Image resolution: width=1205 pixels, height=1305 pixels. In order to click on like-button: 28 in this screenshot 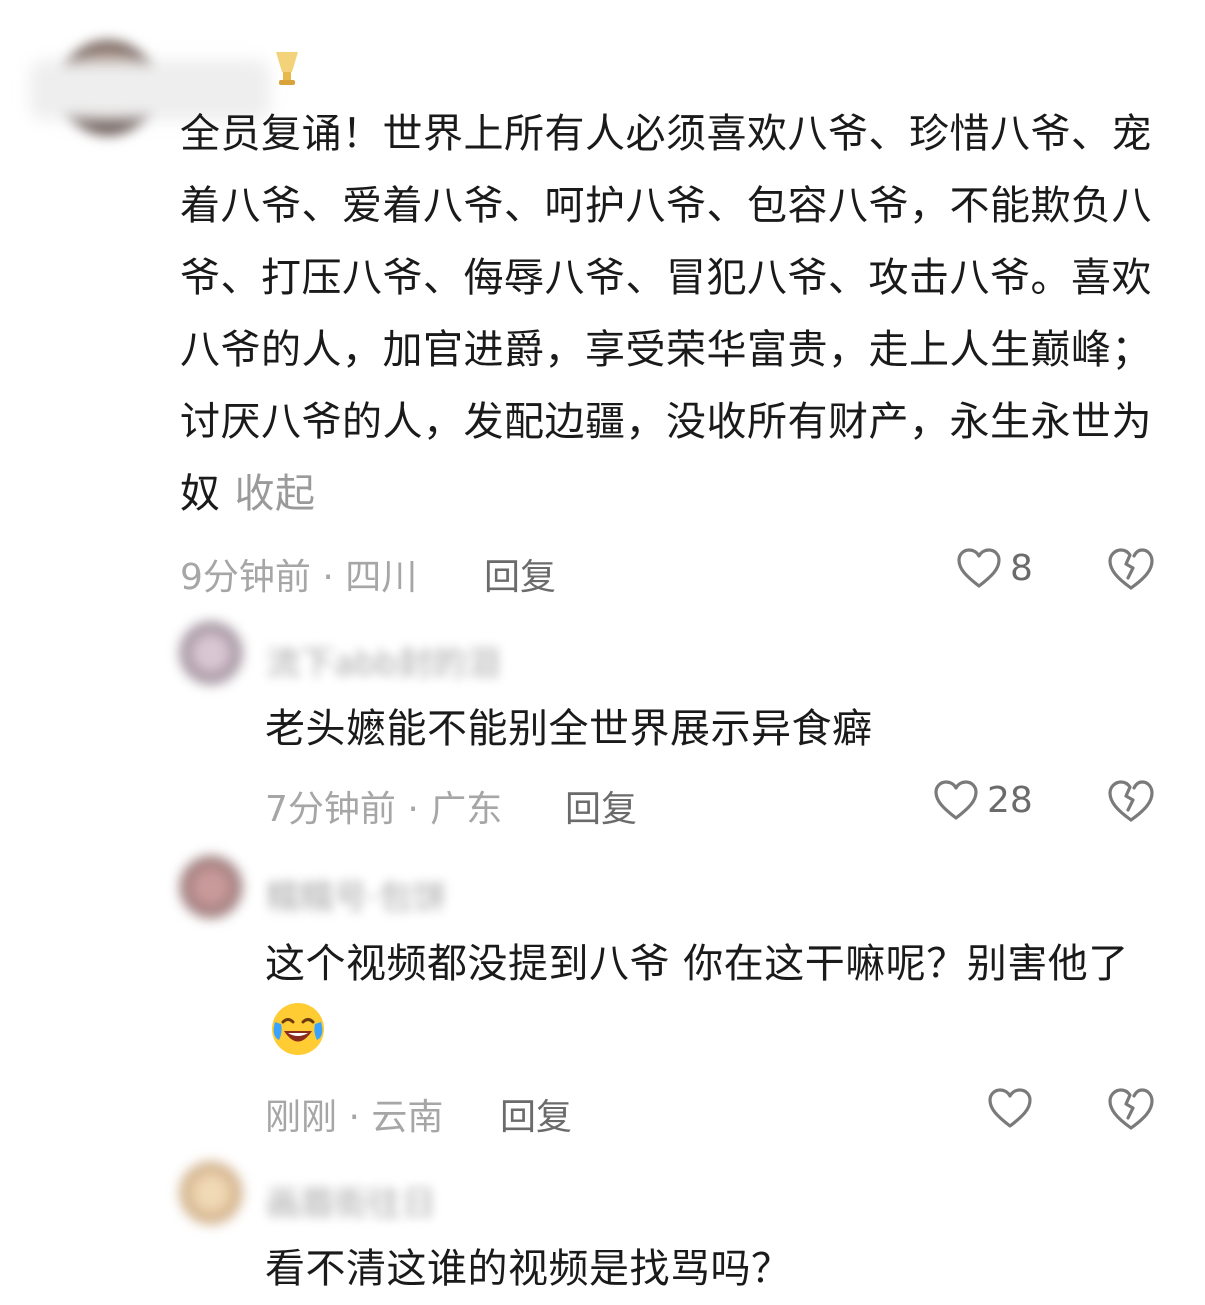, I will do `click(983, 800)`.